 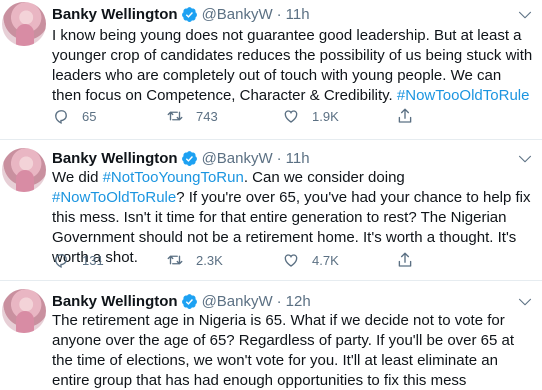 What do you see at coordinates (324, 177) in the screenshot?
I see `tweet-text-part: . Can we consider doing` at bounding box center [324, 177].